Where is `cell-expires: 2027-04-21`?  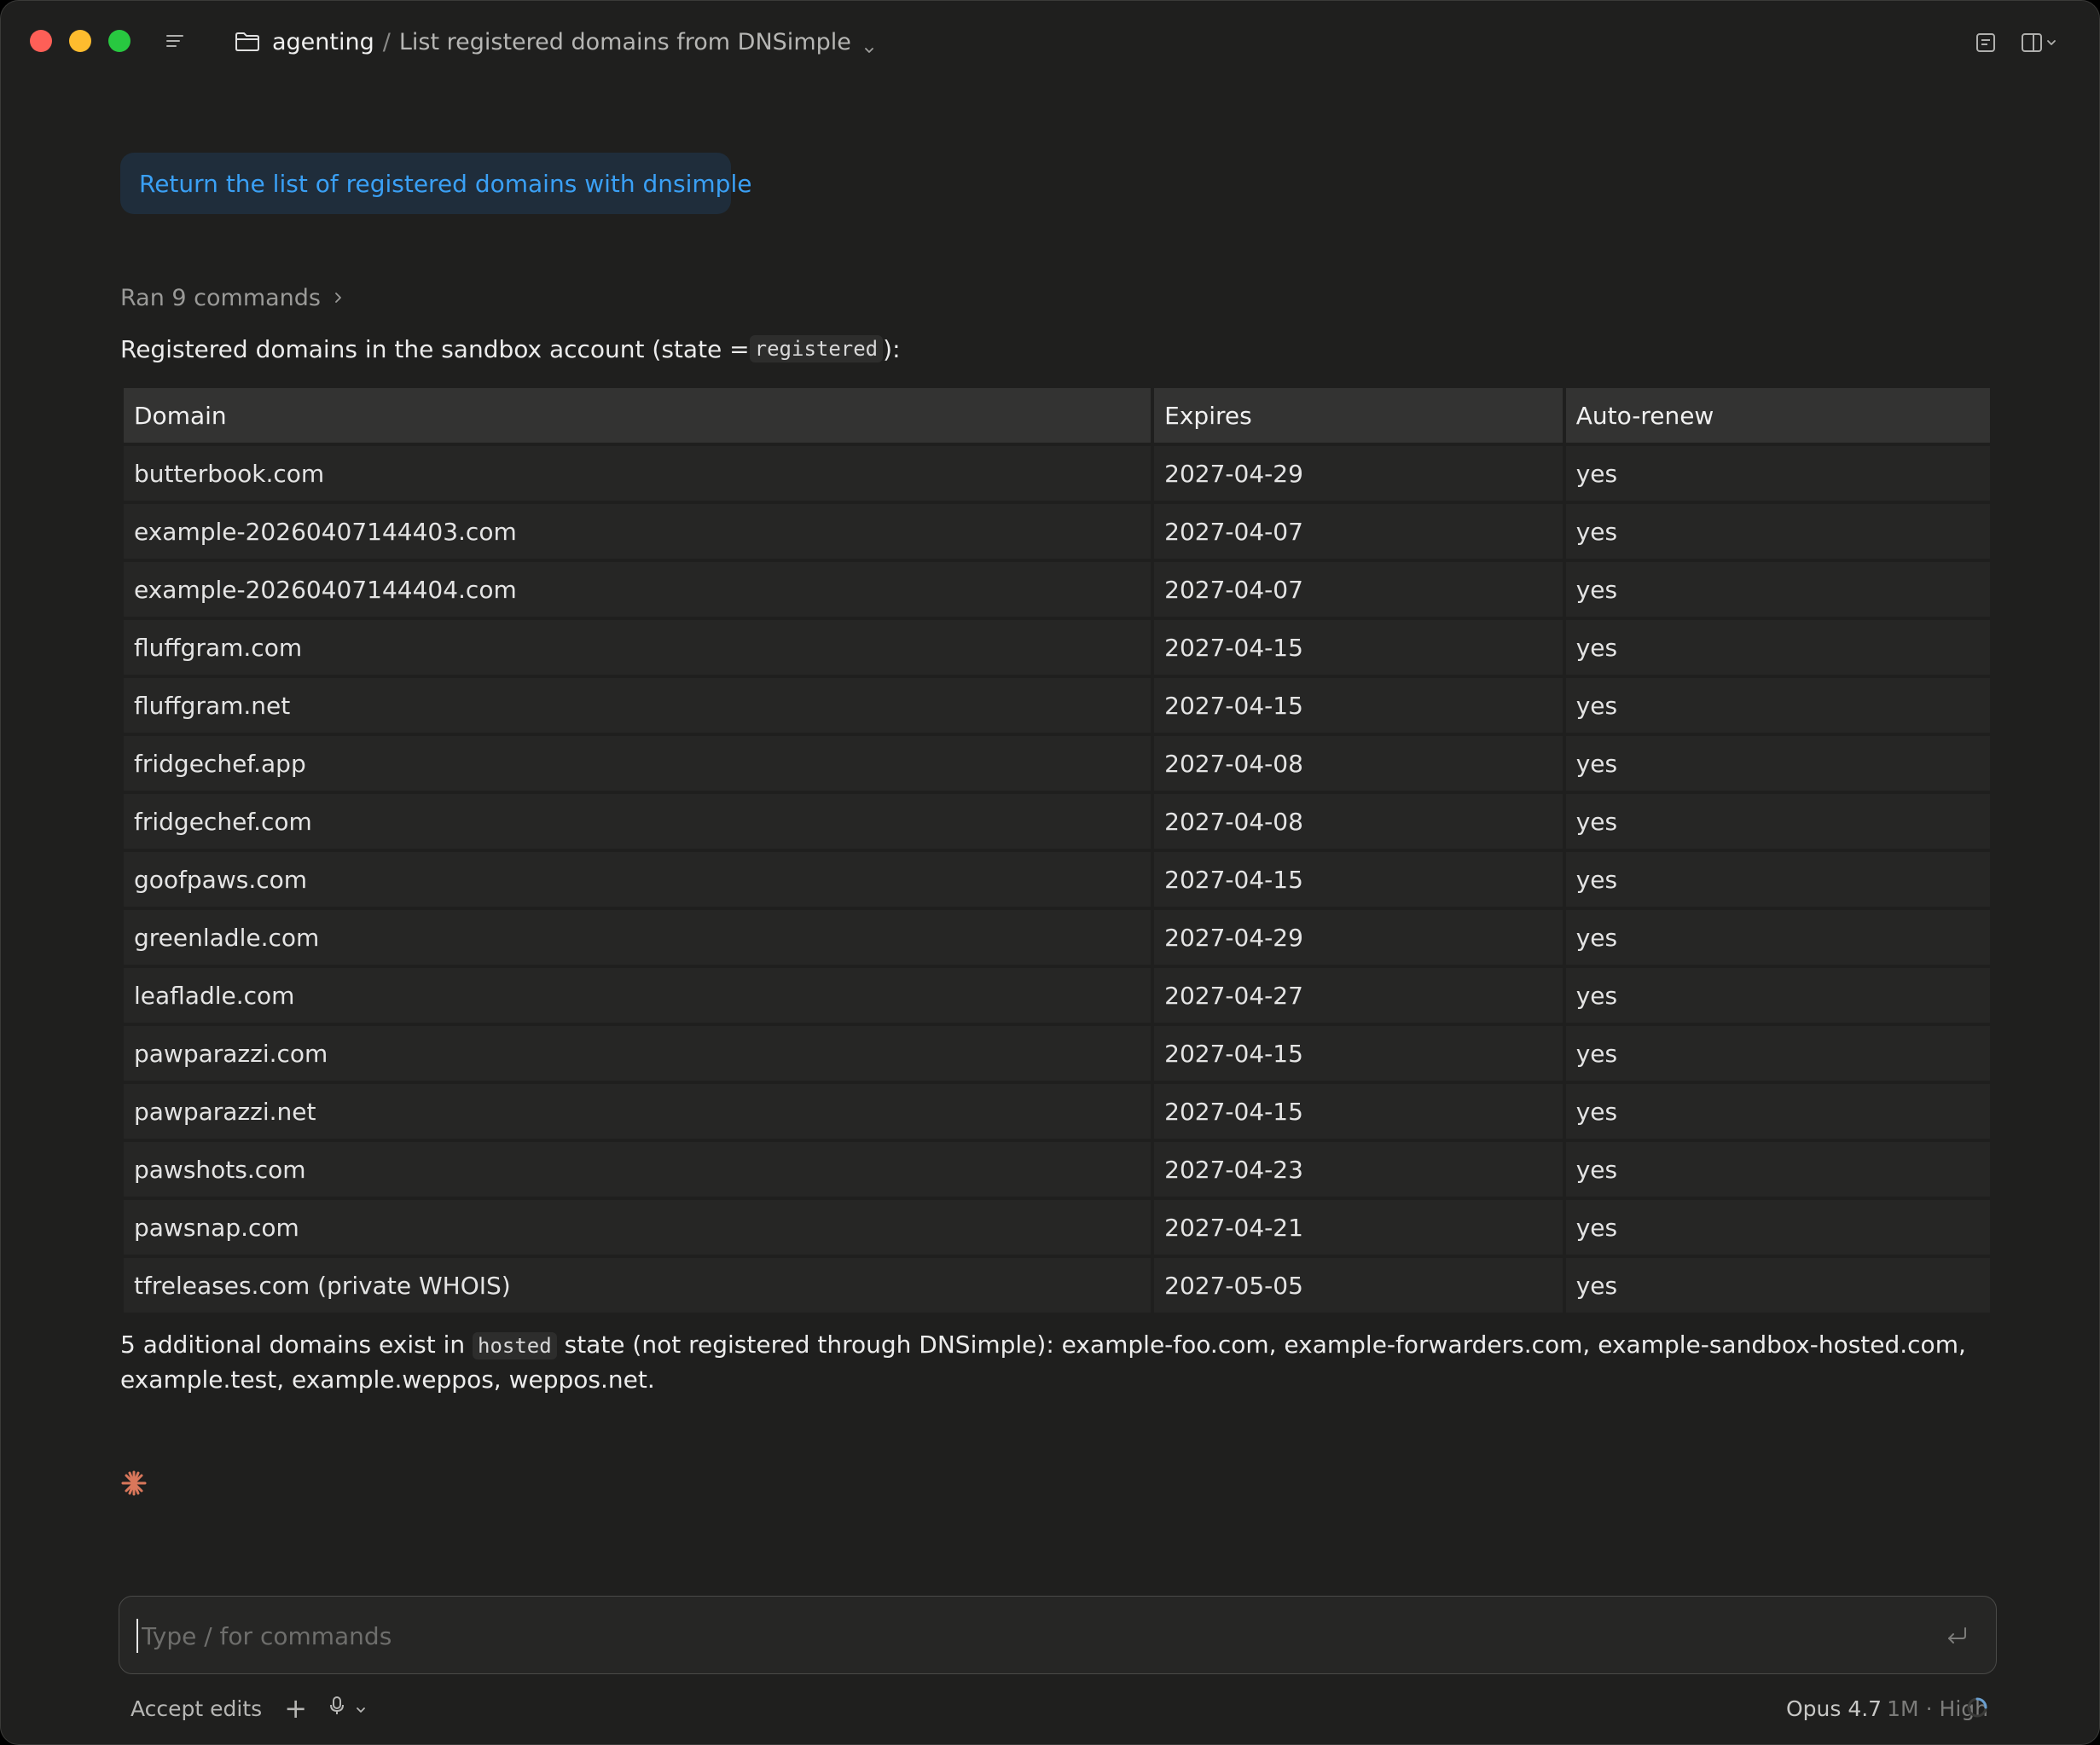 cell-expires: 2027-04-21 is located at coordinates (1358, 1227).